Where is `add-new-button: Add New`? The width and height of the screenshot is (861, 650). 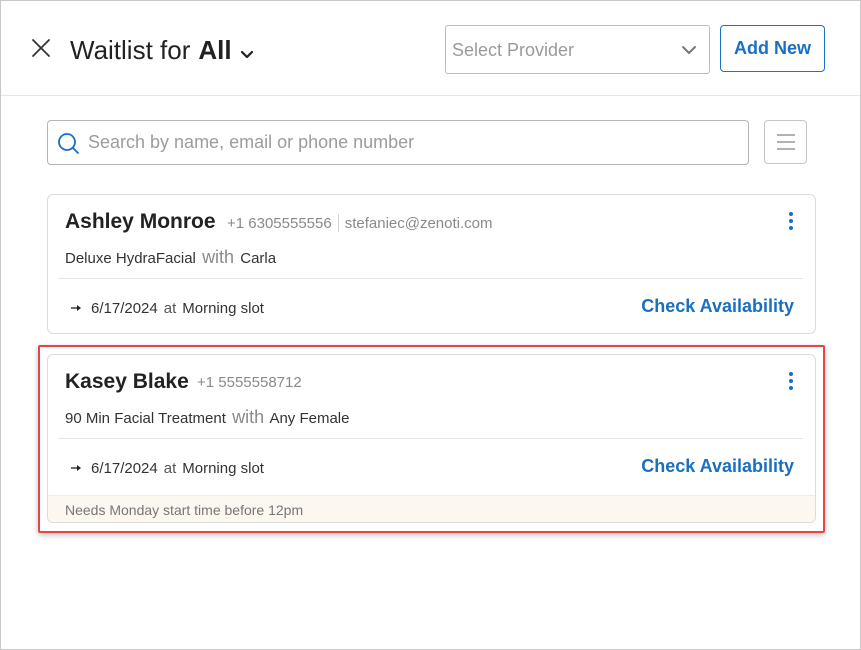
add-new-button: Add New is located at coordinates (772, 48).